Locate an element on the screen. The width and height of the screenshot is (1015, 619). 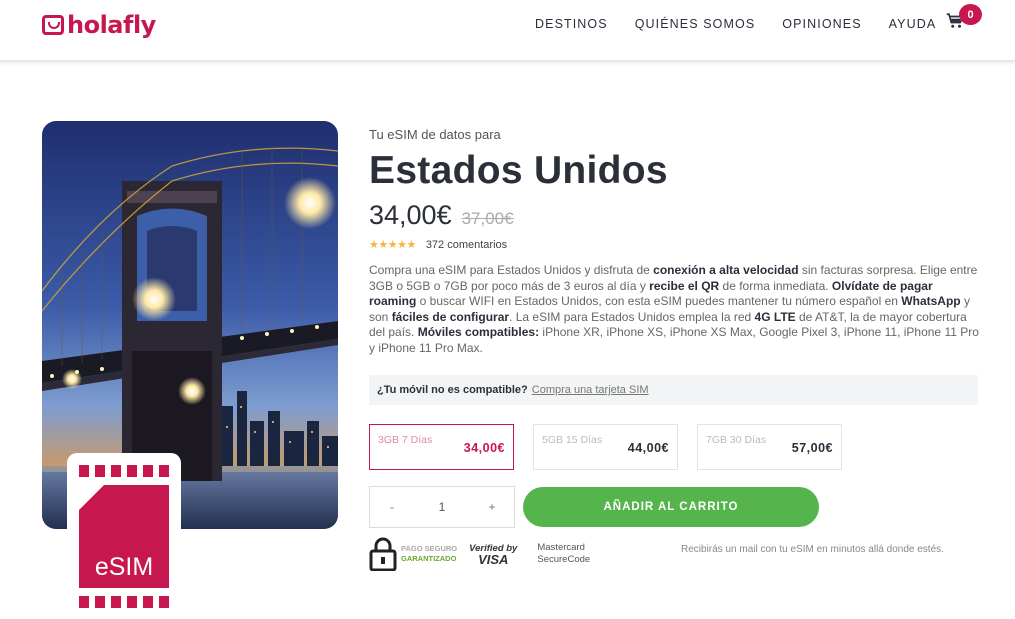
nav-item-ayuda: AYUDA is located at coordinates (913, 24).